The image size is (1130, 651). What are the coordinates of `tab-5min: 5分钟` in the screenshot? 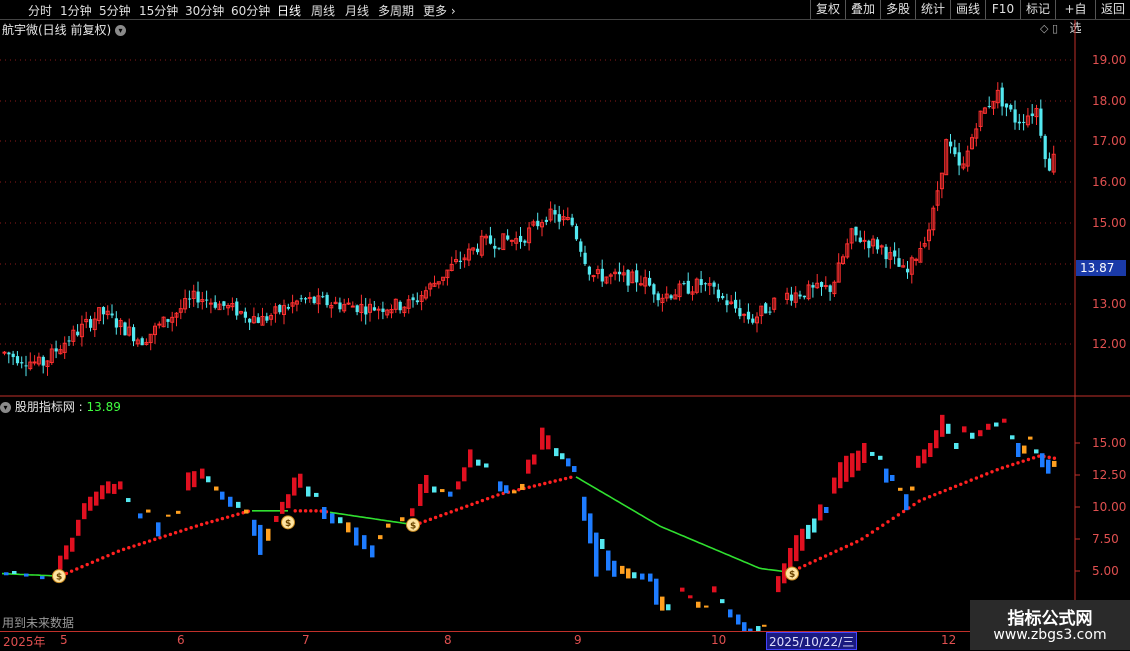 It's located at (115, 10).